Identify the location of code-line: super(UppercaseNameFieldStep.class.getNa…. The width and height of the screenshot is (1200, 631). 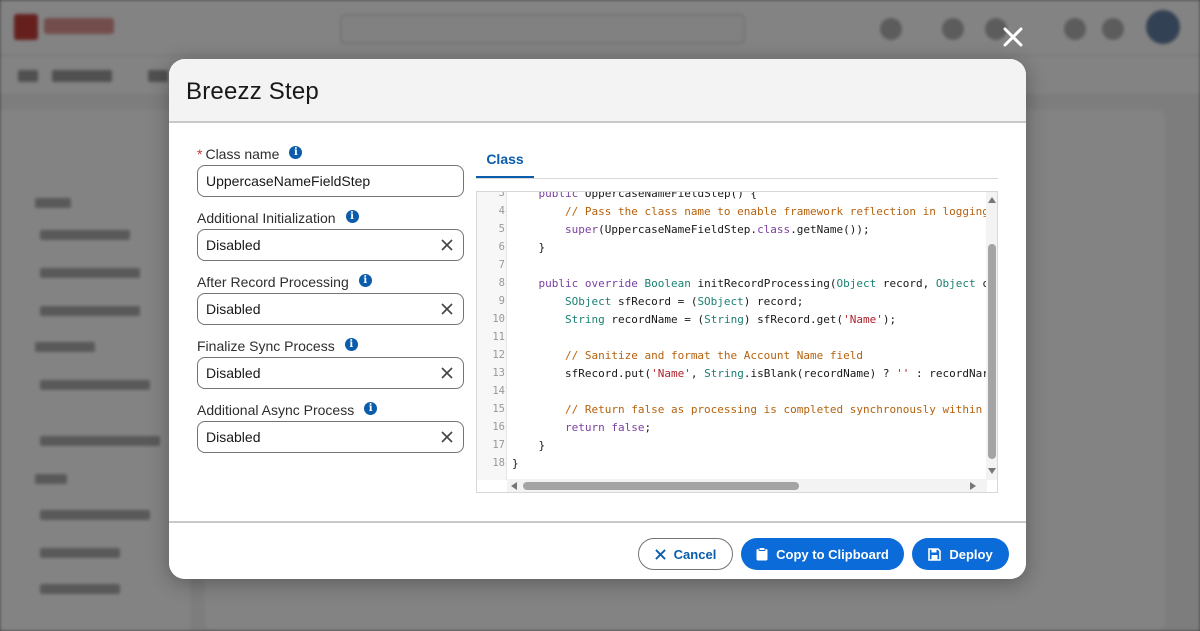
(717, 229).